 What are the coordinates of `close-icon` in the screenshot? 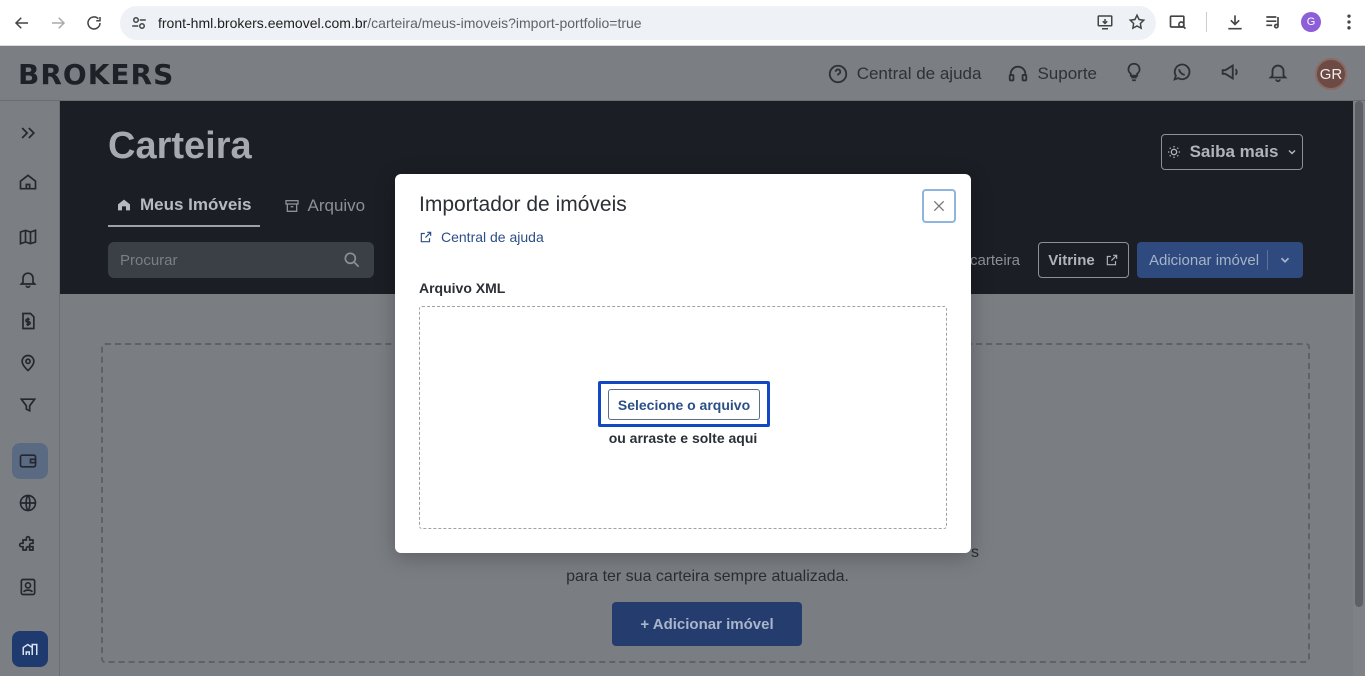 It's located at (939, 206).